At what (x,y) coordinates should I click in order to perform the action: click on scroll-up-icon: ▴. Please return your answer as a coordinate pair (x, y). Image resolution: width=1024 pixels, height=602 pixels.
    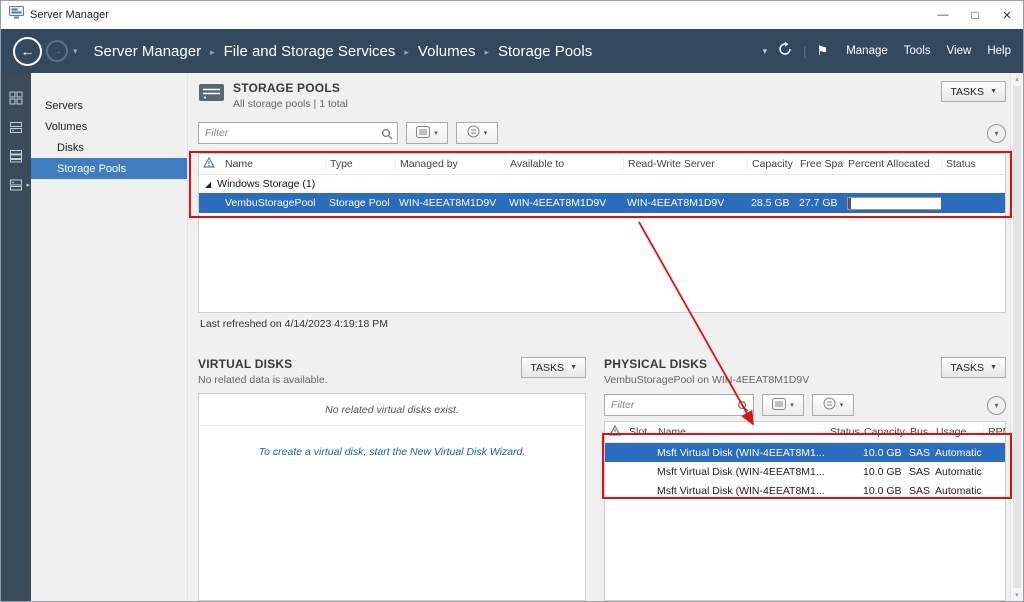
    Looking at the image, I should click on (1017, 79).